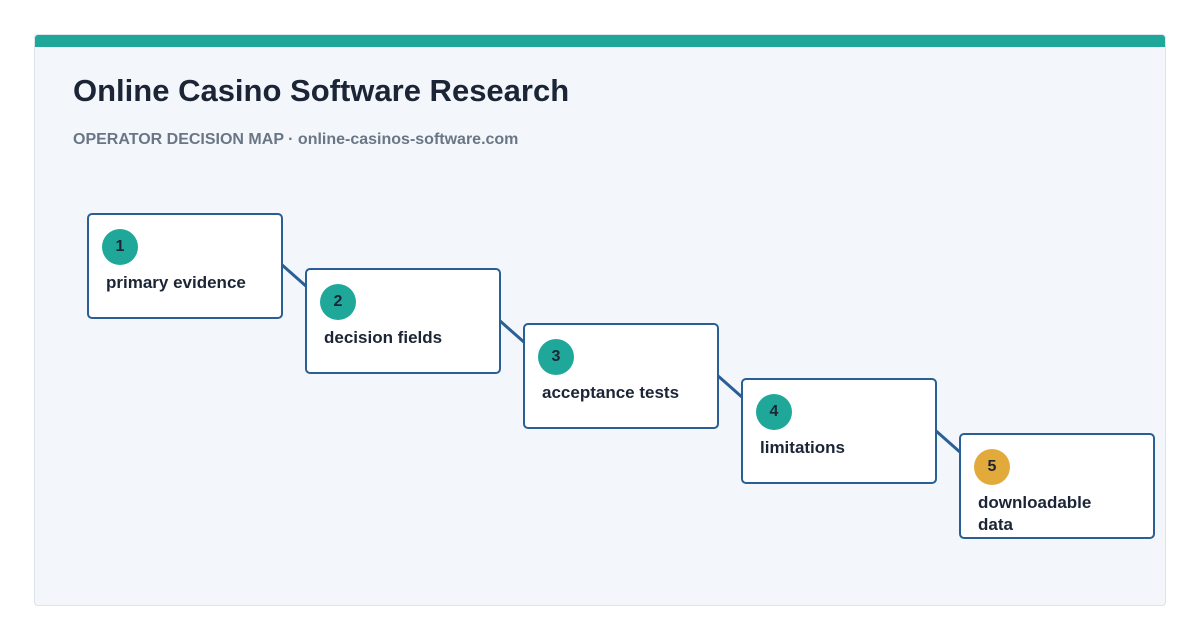 Image resolution: width=1200 pixels, height=640 pixels. What do you see at coordinates (1035, 513) in the screenshot?
I see `step-5-label: downloadable data` at bounding box center [1035, 513].